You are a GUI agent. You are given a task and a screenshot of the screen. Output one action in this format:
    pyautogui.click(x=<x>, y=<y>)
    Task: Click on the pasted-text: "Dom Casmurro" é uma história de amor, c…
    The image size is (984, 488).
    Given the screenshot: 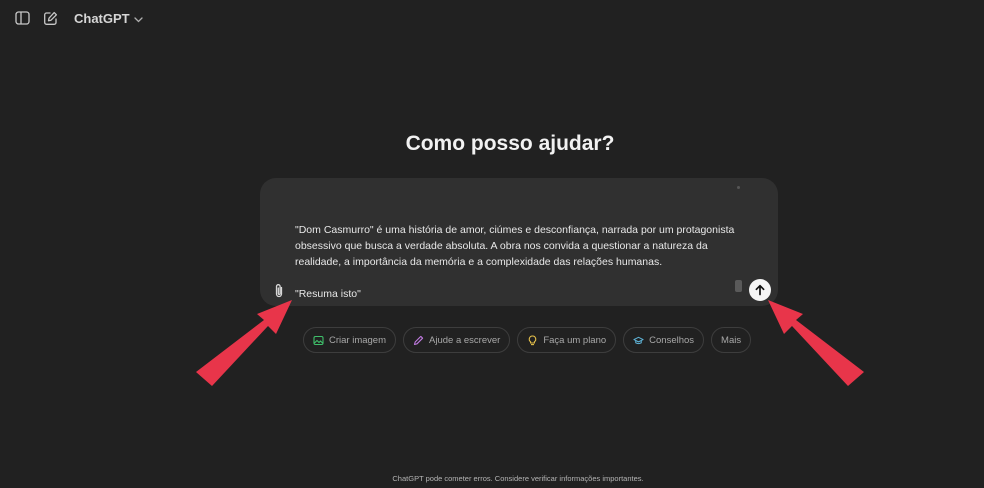 What is the action you would take?
    pyautogui.click(x=515, y=246)
    